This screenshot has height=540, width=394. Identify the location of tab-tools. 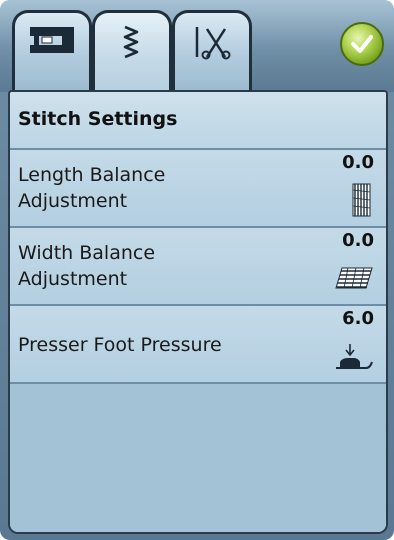
(212, 50).